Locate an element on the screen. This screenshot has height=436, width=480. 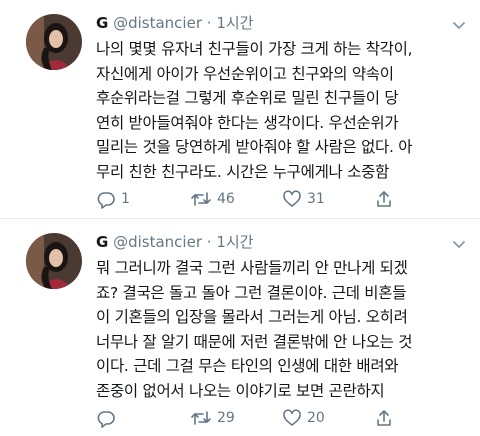
like-count: 20 is located at coordinates (316, 418).